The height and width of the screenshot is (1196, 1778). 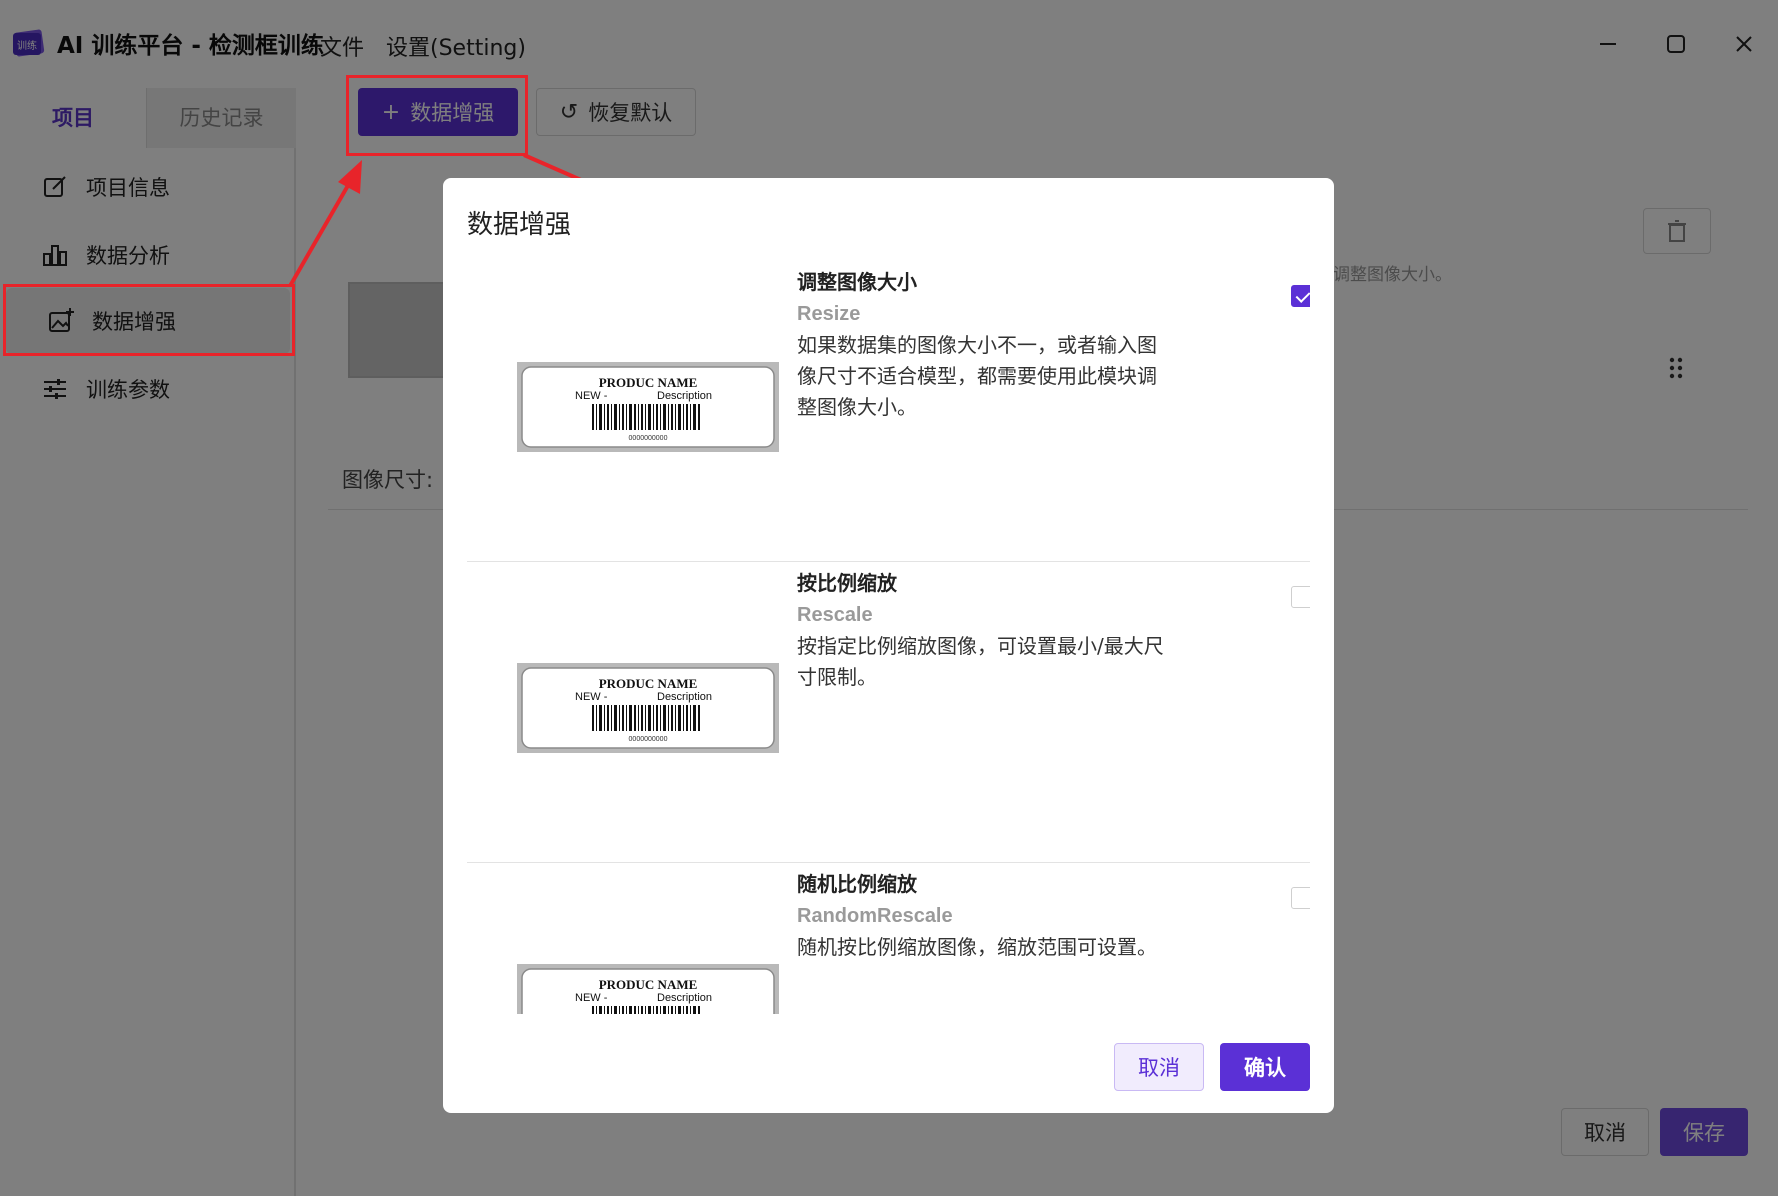 I want to click on annotation-highlight-toolbar-button, so click(x=437, y=115).